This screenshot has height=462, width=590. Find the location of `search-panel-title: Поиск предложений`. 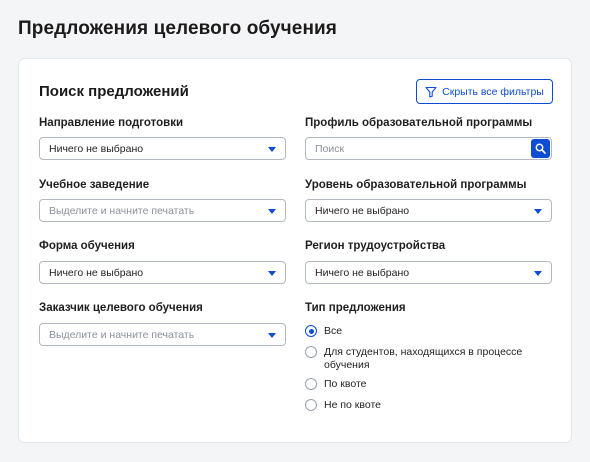

search-panel-title: Поиск предложений is located at coordinates (114, 91).